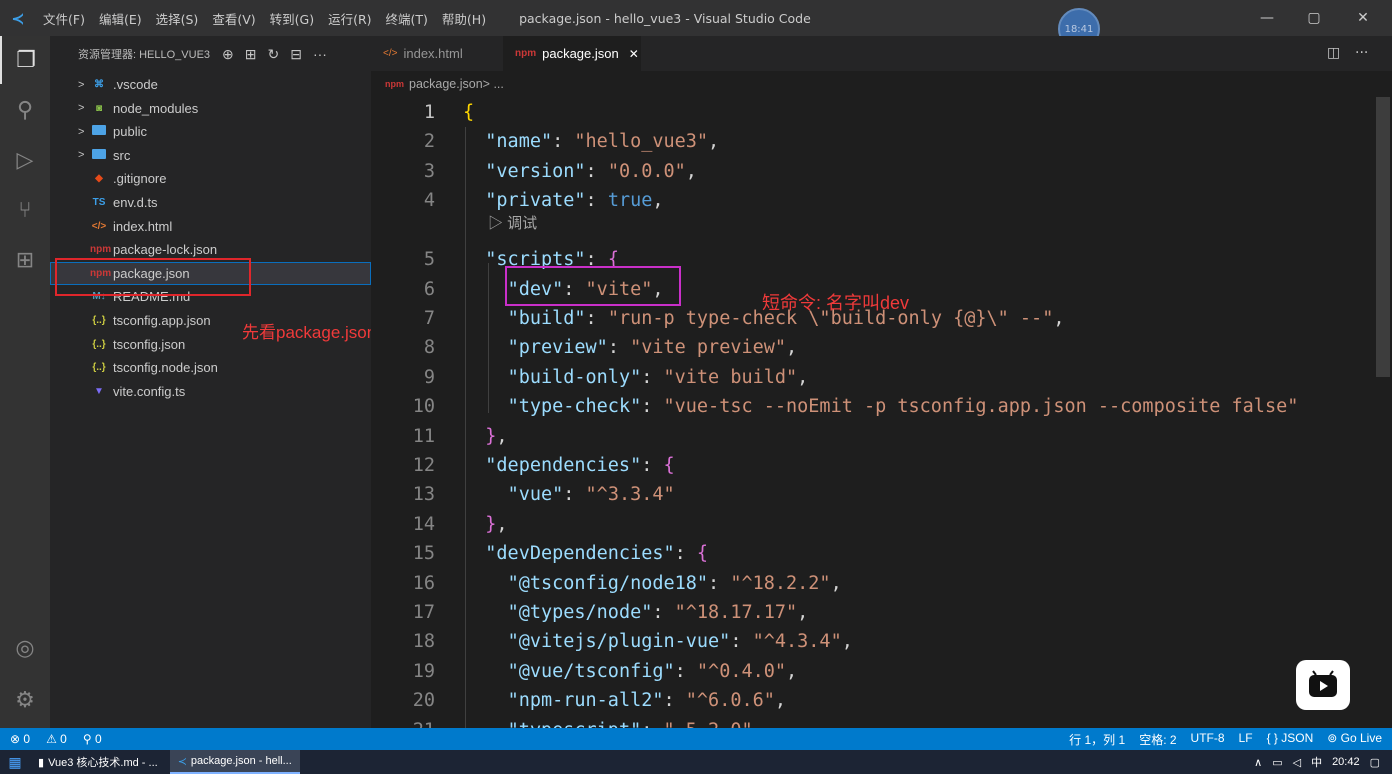 The width and height of the screenshot is (1392, 774). Describe the element at coordinates (120, 18) in the screenshot. I see `menu-item: 编辑(E)` at that location.